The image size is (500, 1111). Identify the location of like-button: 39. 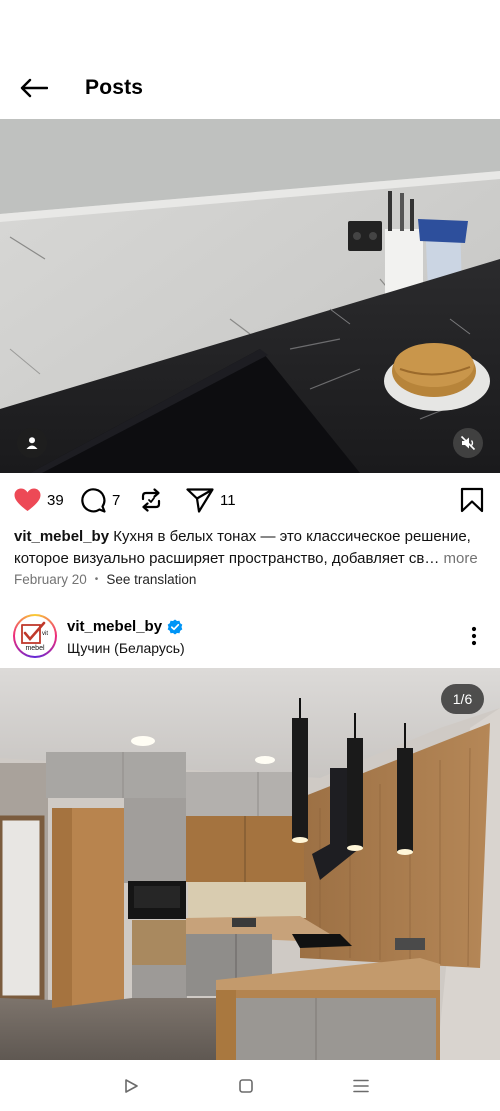
(39, 500).